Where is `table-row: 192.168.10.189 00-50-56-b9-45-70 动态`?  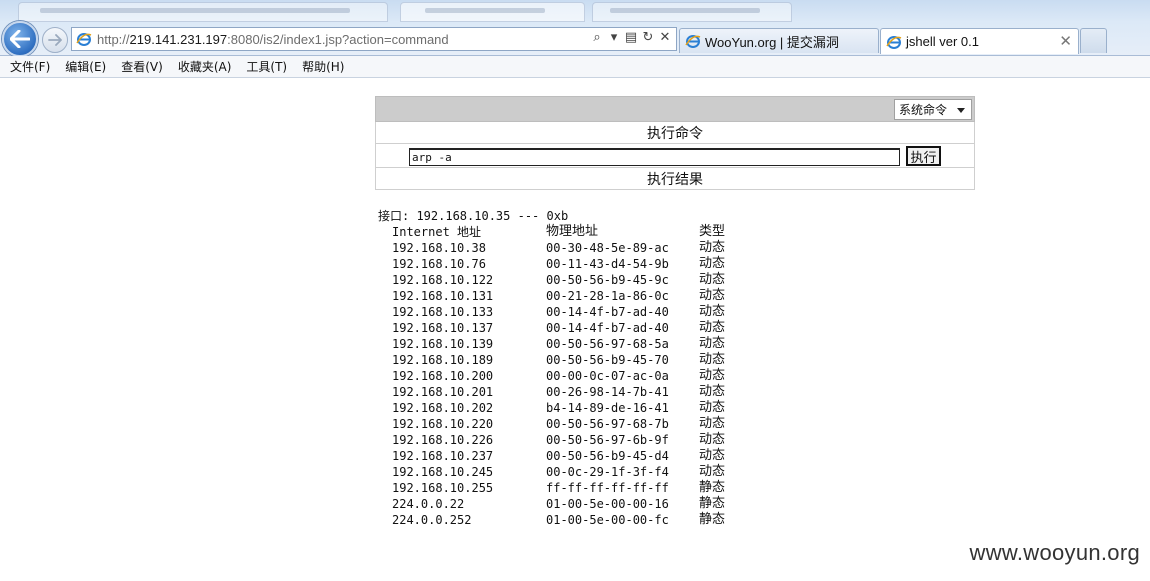 table-row: 192.168.10.189 00-50-56-b9-45-70 动态 is located at coordinates (551, 360).